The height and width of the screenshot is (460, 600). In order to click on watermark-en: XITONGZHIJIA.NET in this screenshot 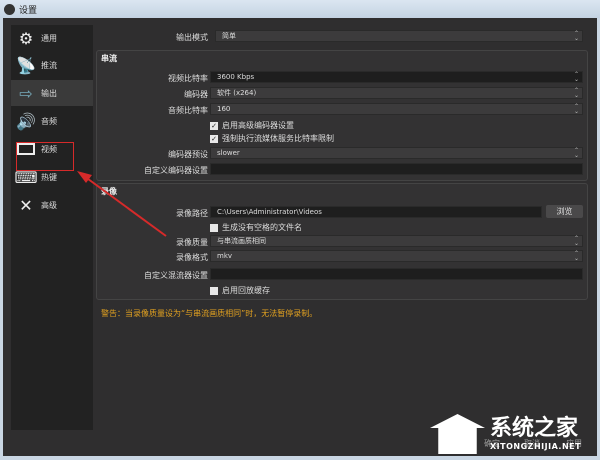, I will do `click(536, 446)`.